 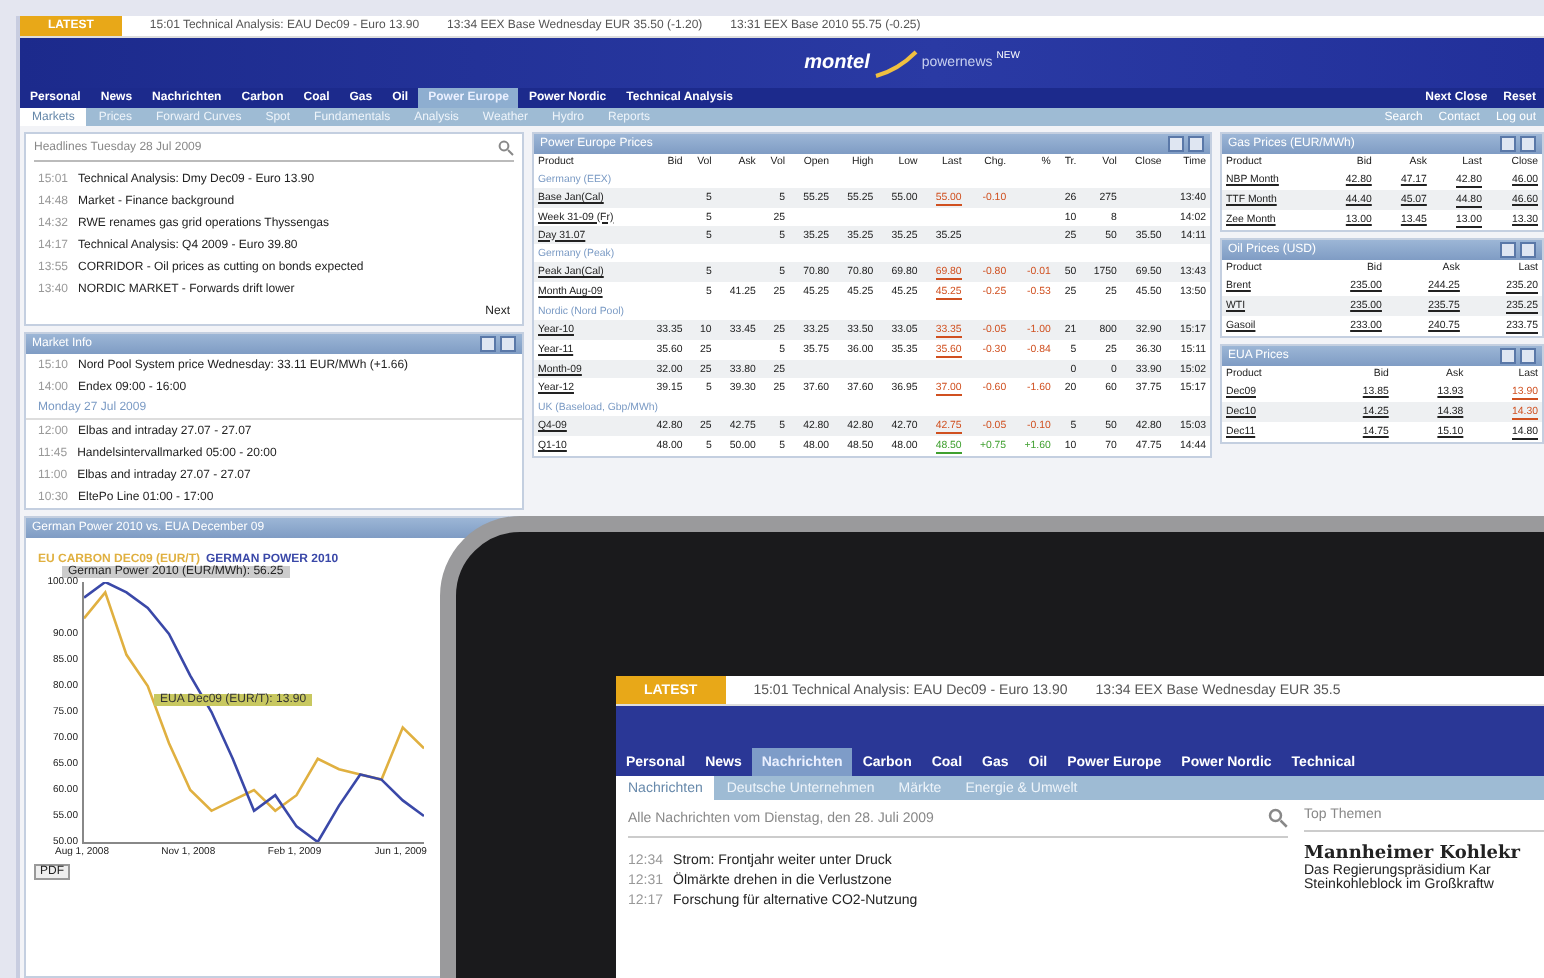 I want to click on article-headline: Mannheimer Kohlekr, so click(x=1424, y=854).